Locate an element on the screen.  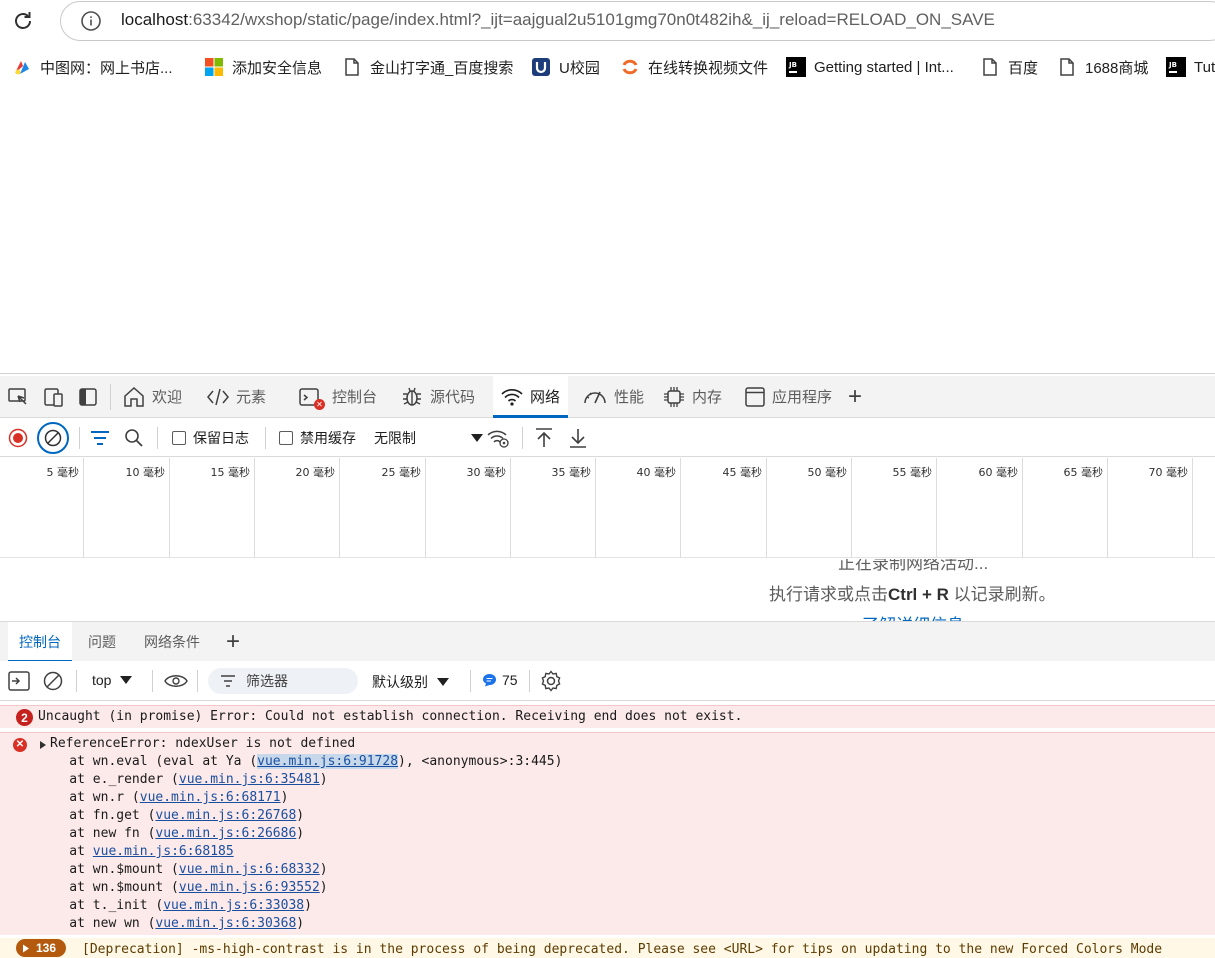
code-icon is located at coordinates (218, 396).